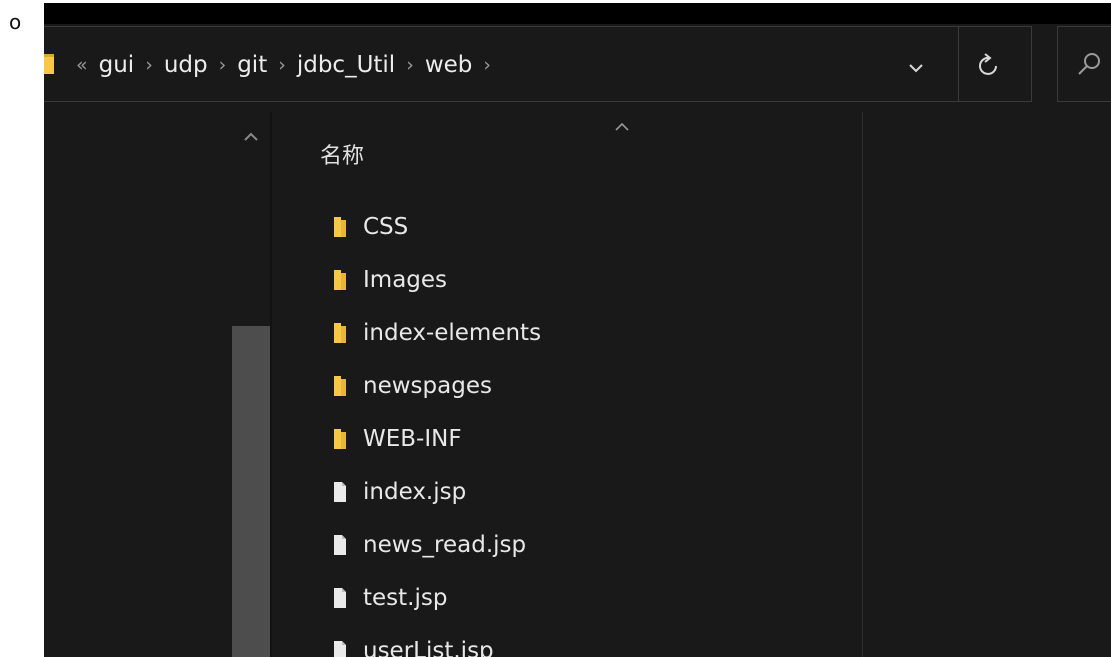  What do you see at coordinates (289, 65) in the screenshot?
I see `breadcrumb: « gui › udp › git › jdbc_Util › web ›` at bounding box center [289, 65].